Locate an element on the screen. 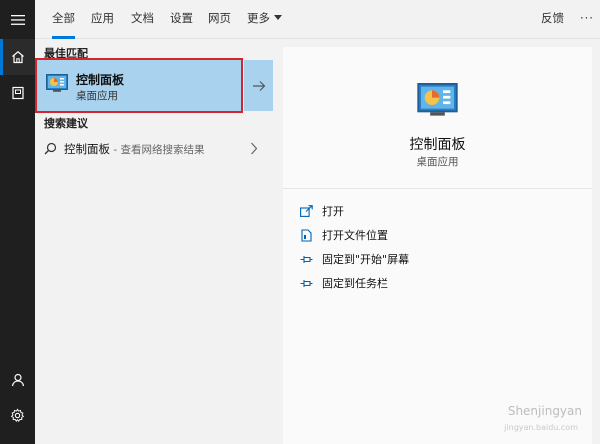 The width and height of the screenshot is (600, 444). tab-web: 网页 is located at coordinates (219, 19).